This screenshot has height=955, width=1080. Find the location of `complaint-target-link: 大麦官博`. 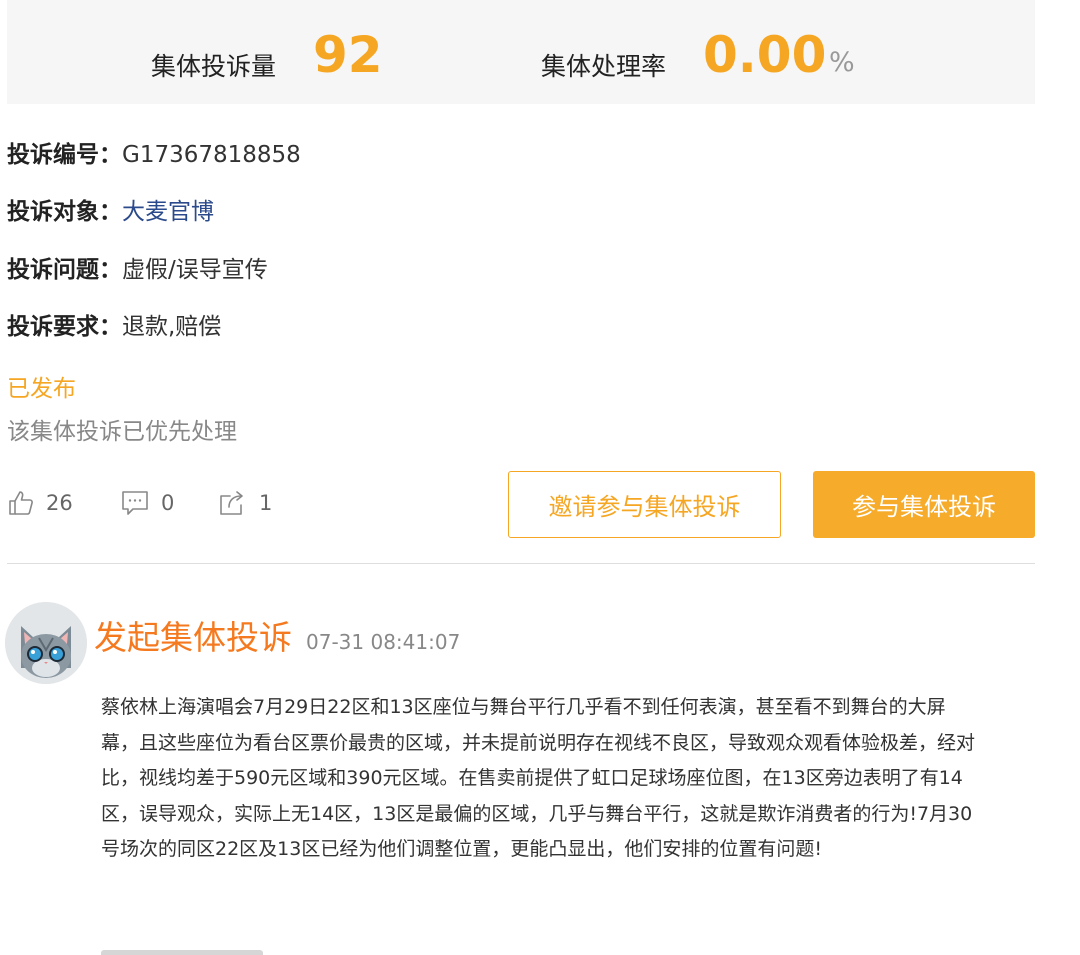

complaint-target-link: 大麦官博 is located at coordinates (168, 212).